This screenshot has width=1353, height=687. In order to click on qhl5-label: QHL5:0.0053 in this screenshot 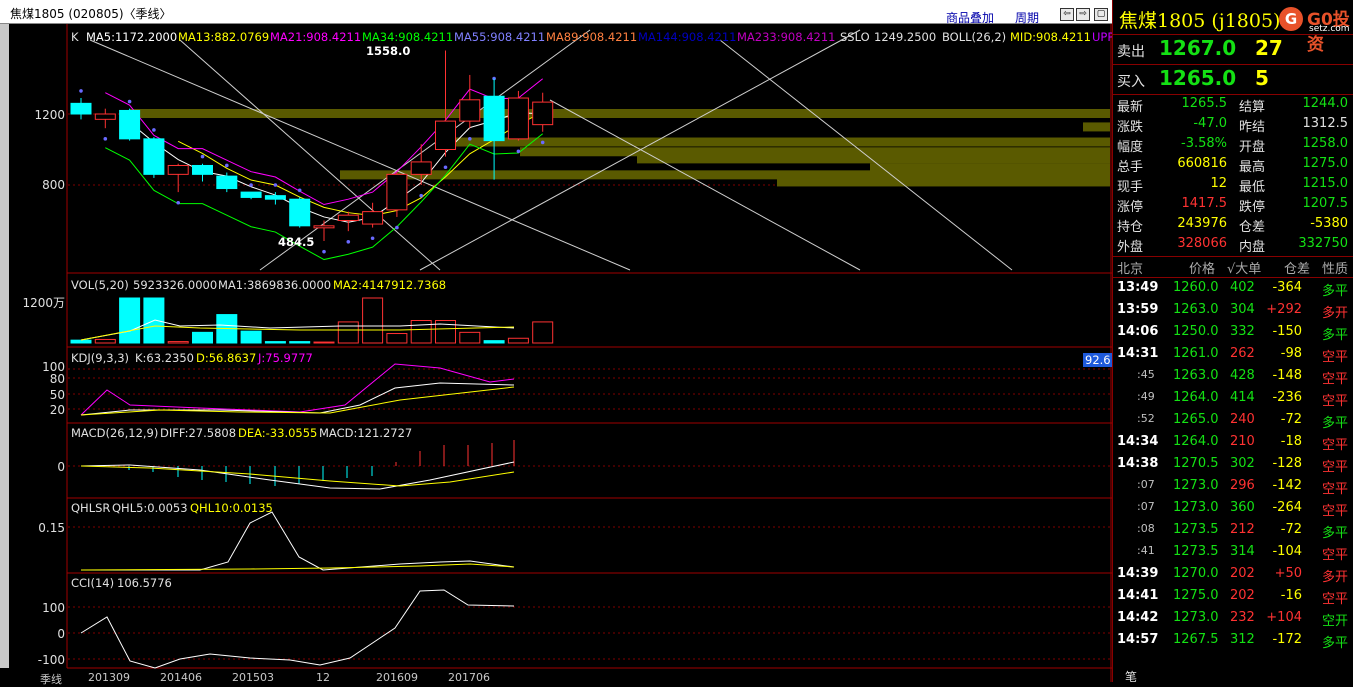, I will do `click(150, 508)`.